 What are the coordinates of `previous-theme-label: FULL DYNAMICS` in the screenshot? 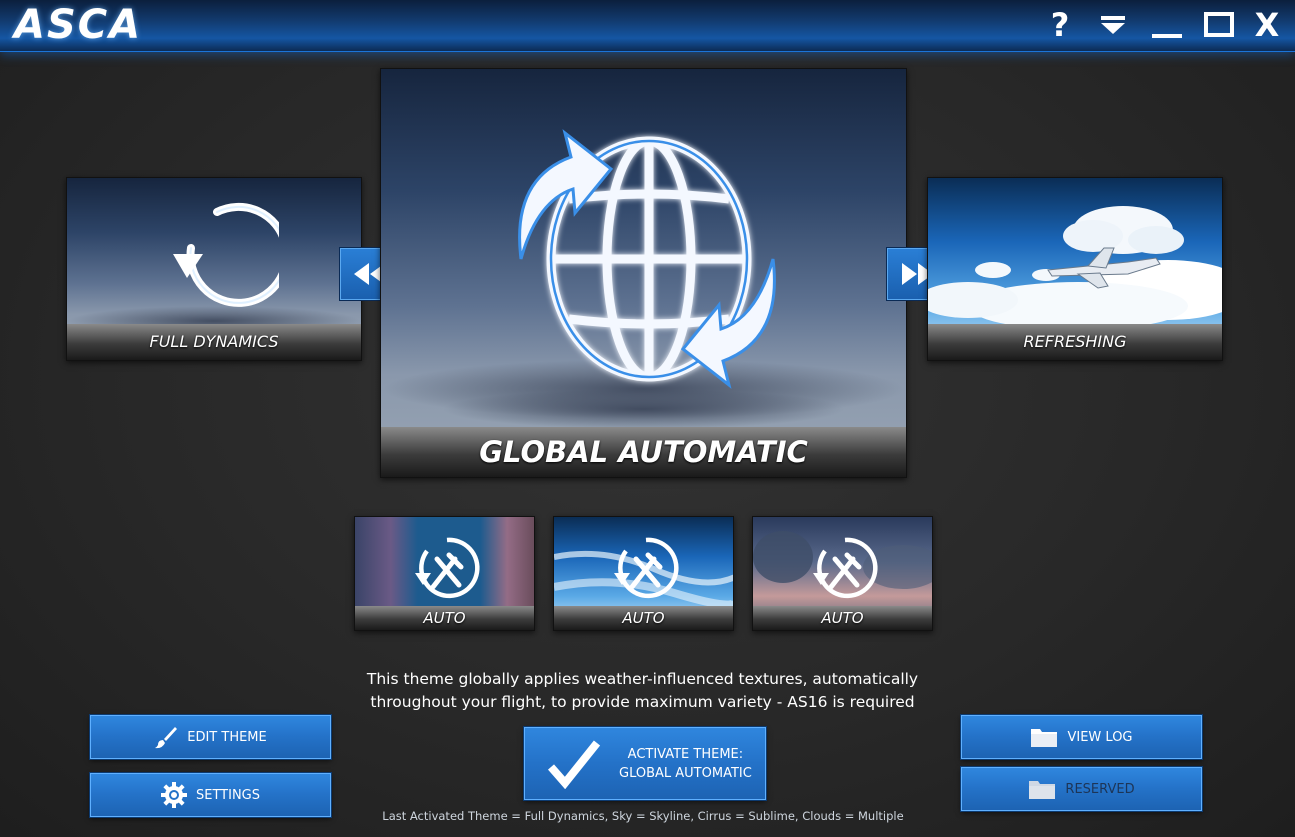 It's located at (214, 342).